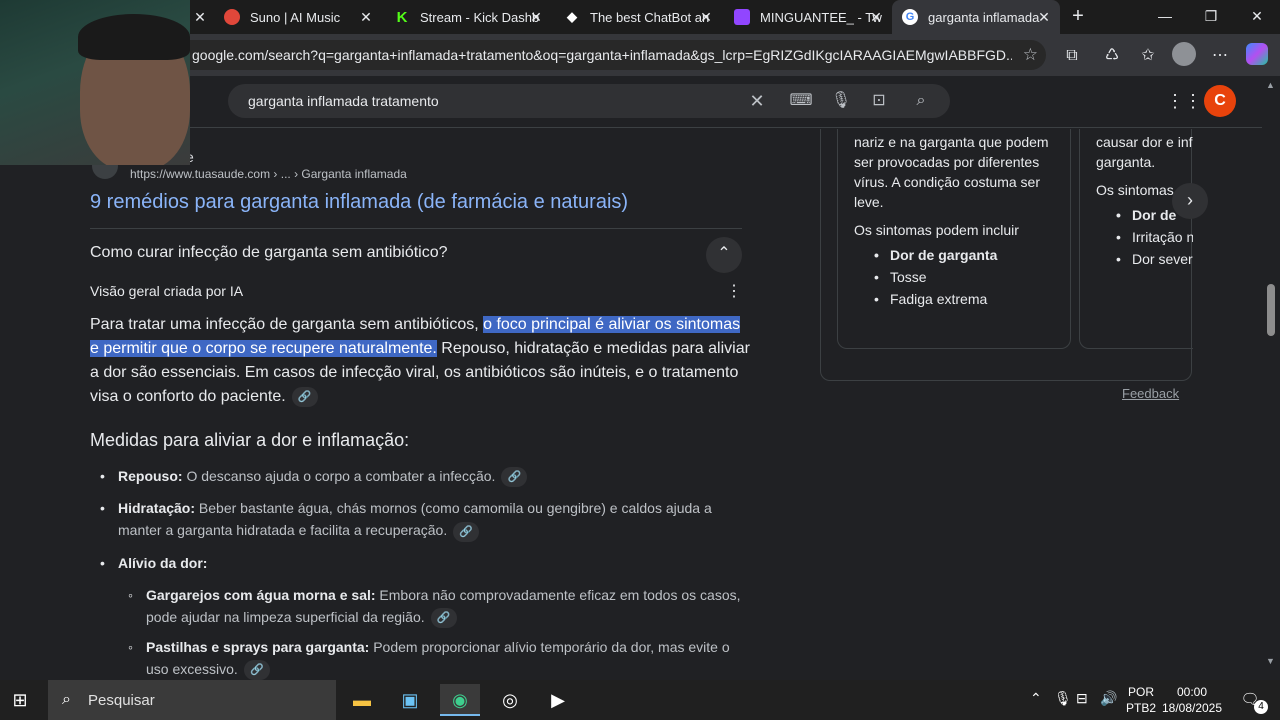  Describe the element at coordinates (638, 17) in the screenshot. I see `tab-chatbot: ◆ The best ChatBot an ✕` at that location.